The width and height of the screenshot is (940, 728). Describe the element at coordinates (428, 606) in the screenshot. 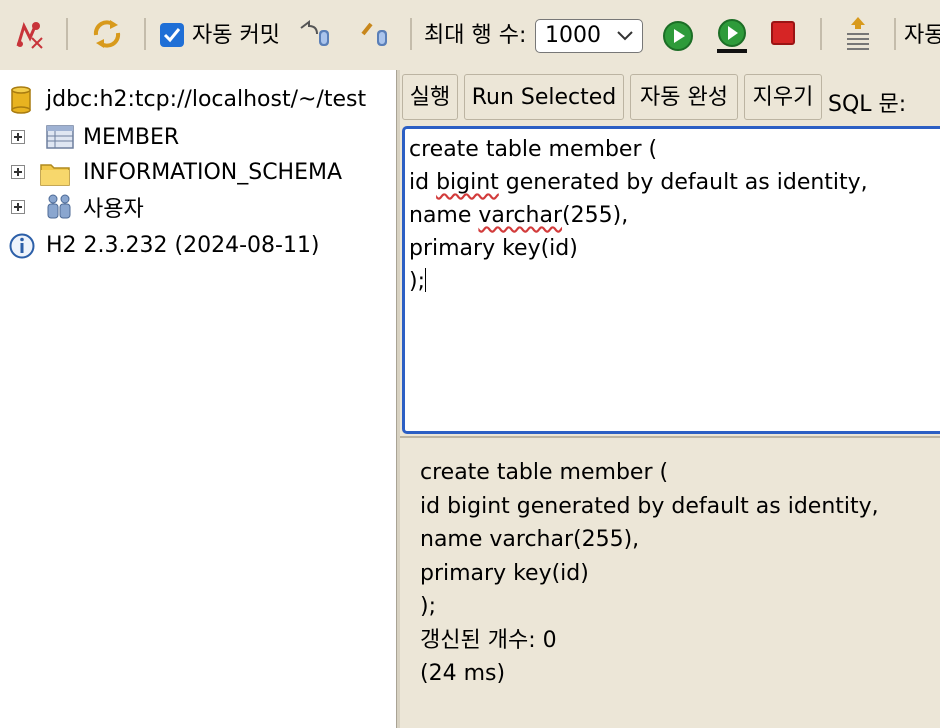

I see `result-line: );` at that location.